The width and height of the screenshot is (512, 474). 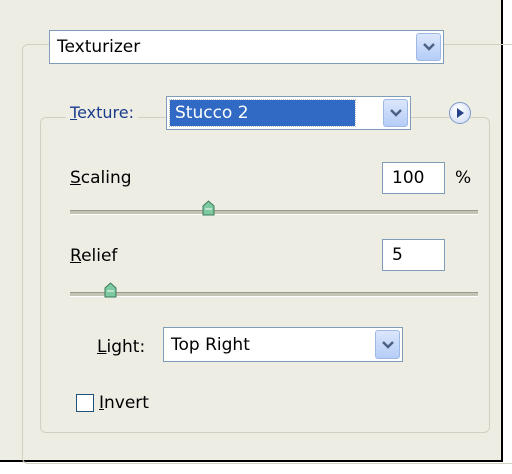 I want to click on relief-slider-thumb, so click(x=110, y=290).